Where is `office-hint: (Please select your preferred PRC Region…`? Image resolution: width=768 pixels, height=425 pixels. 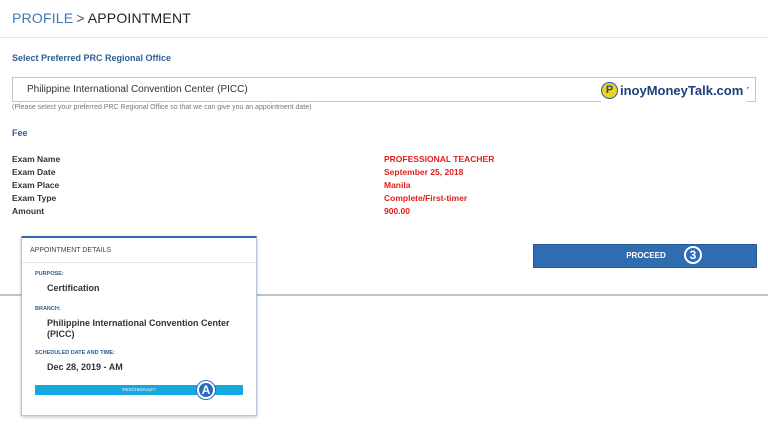 office-hint: (Please select your preferred PRC Region… is located at coordinates (162, 107).